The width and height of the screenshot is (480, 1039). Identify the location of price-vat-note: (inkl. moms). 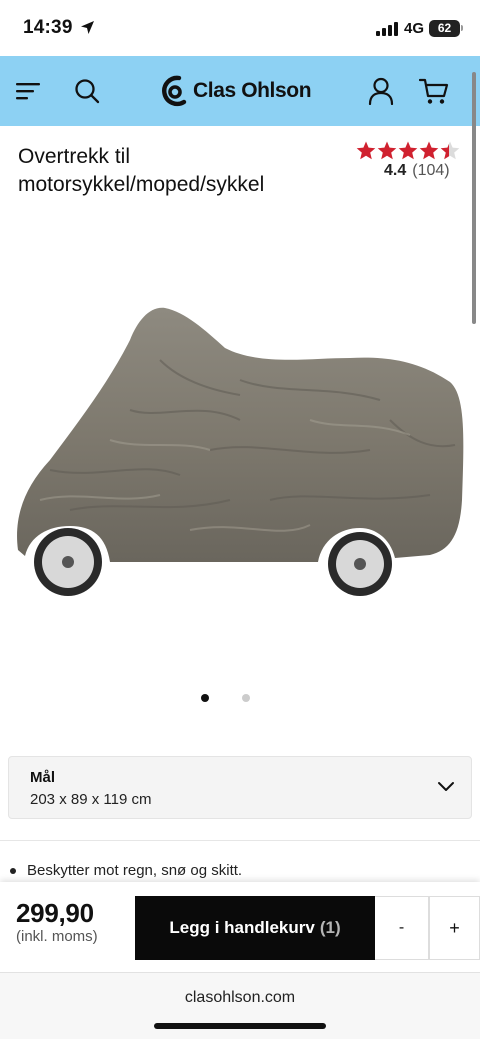
(57, 936).